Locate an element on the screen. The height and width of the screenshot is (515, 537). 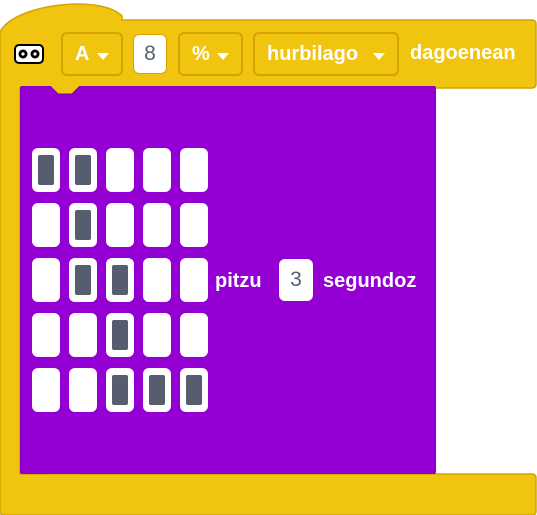
led-cell-r1-c5 is located at coordinates (194, 170).